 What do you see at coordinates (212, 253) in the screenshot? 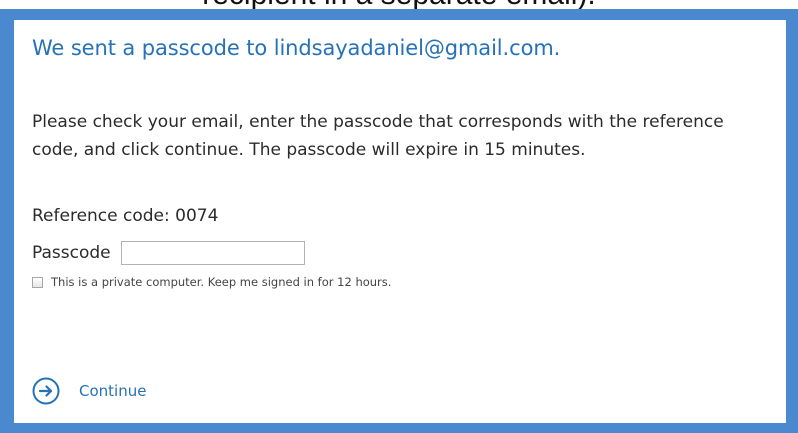
I see `passcode-input` at bounding box center [212, 253].